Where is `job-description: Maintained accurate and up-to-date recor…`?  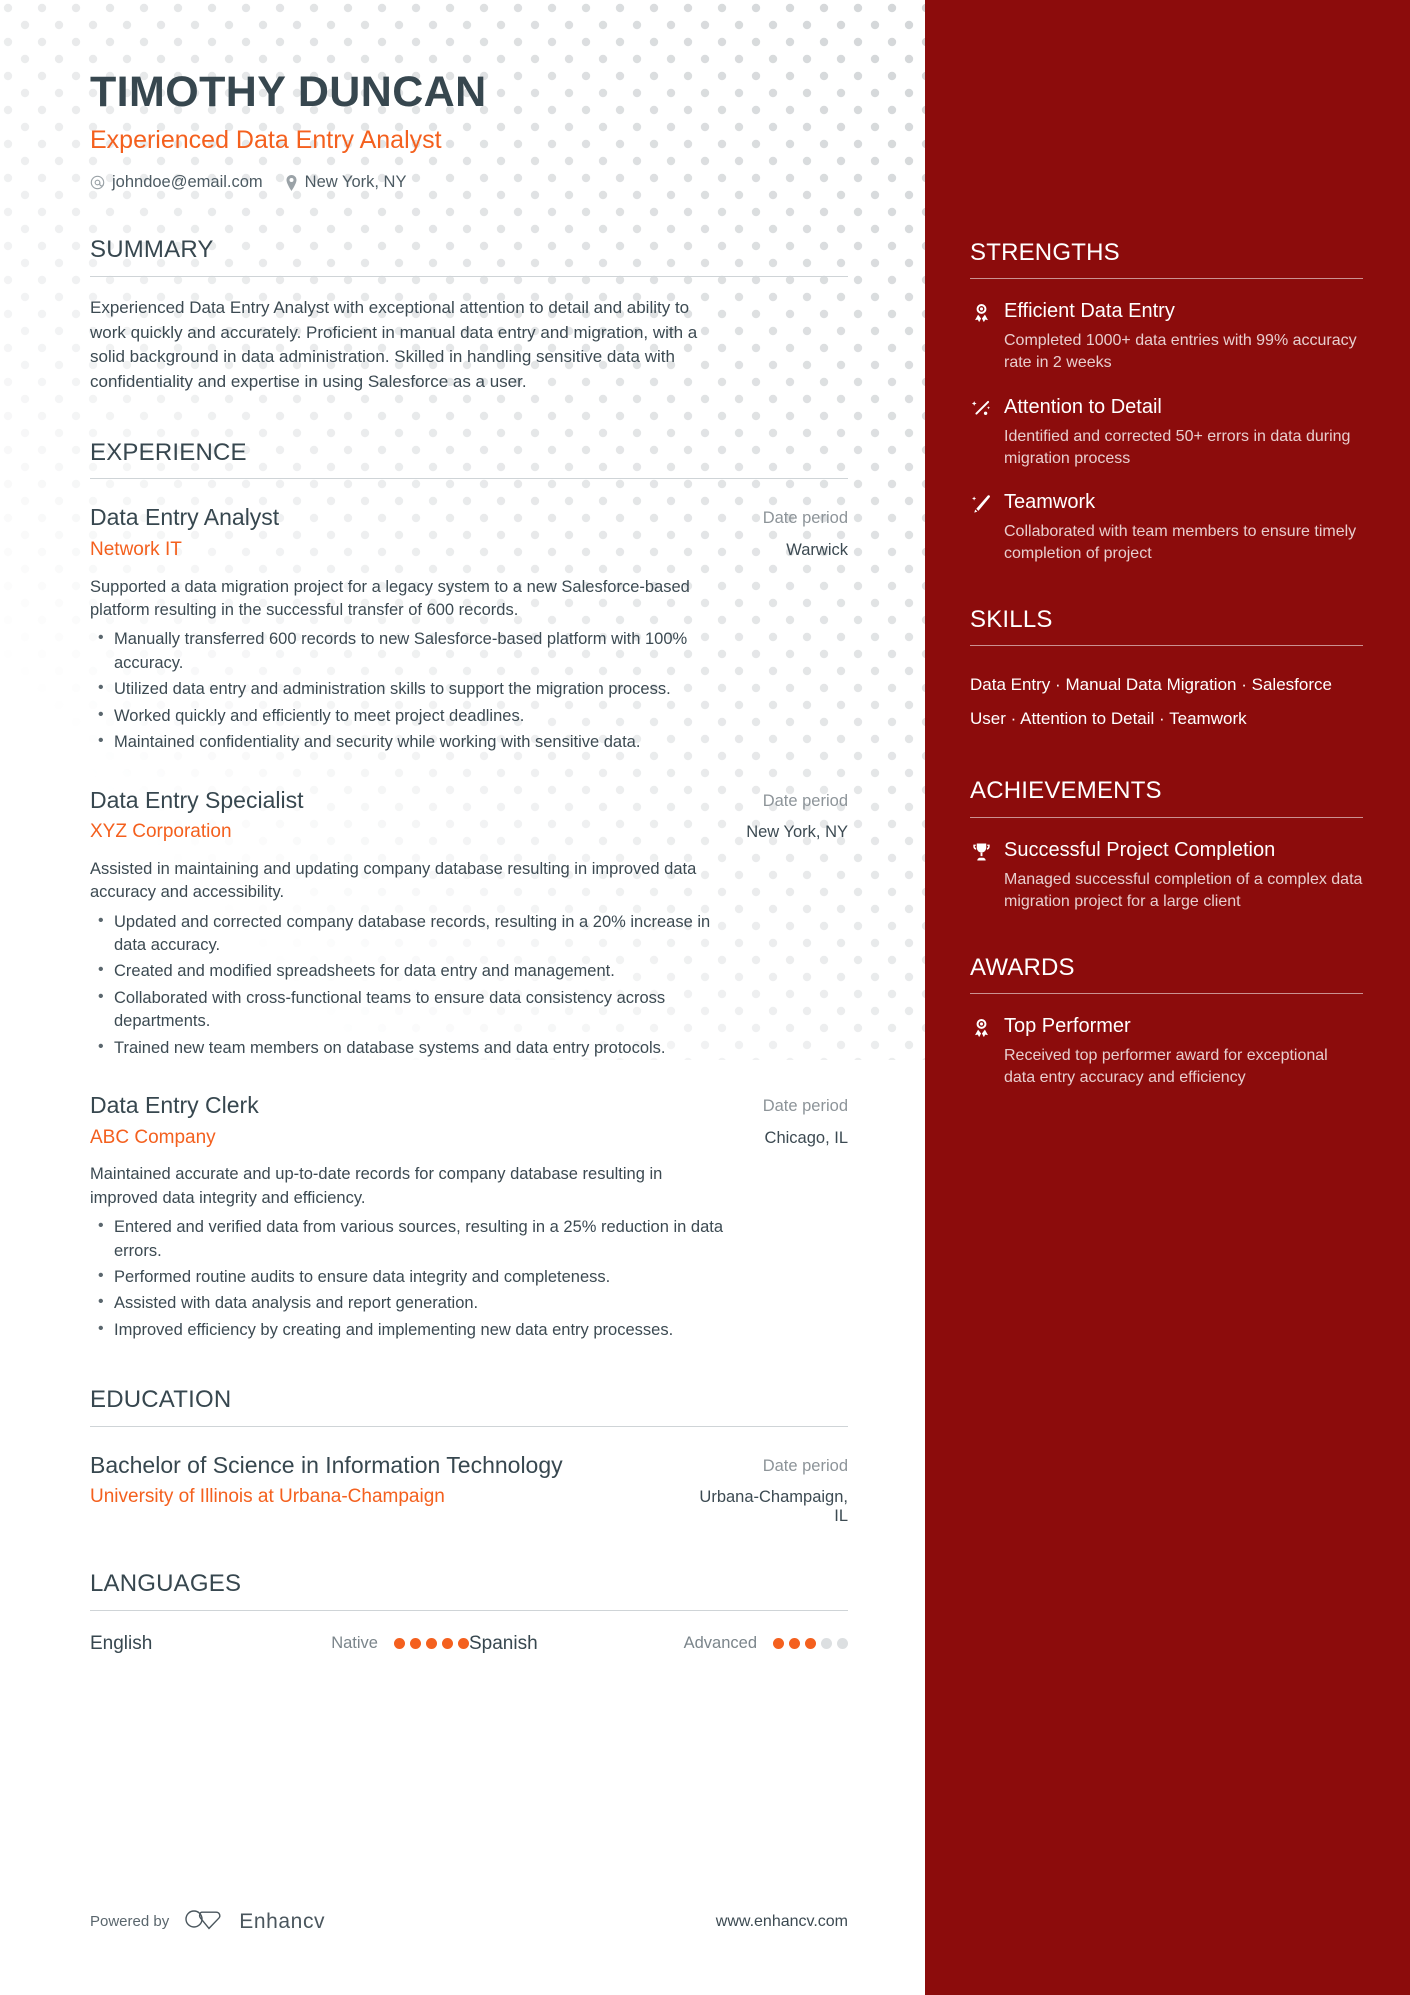 job-description: Maintained accurate and up-to-date recor… is located at coordinates (376, 1186).